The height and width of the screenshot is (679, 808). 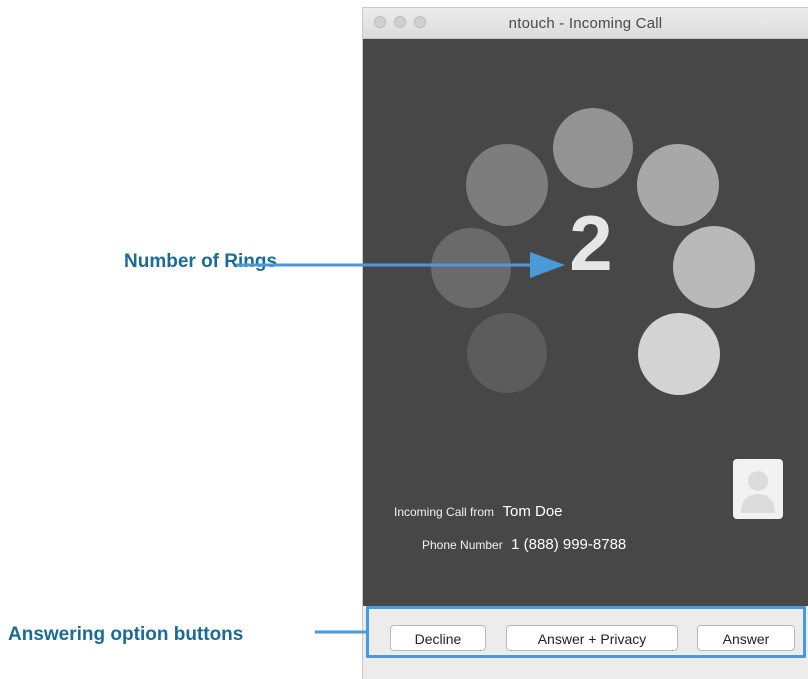 What do you see at coordinates (569, 544) in the screenshot?
I see `caller-phone-number: 1 (888) 999-8788` at bounding box center [569, 544].